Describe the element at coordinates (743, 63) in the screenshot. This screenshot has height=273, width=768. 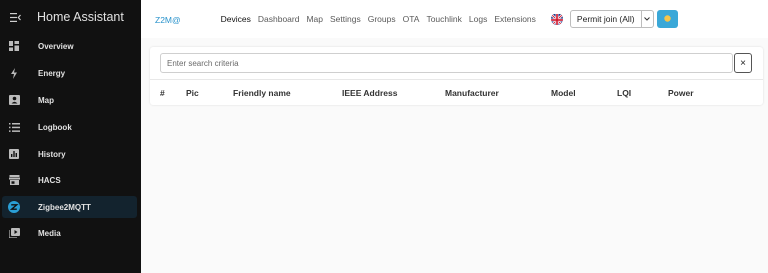
I see `clear-search-button: ×` at that location.